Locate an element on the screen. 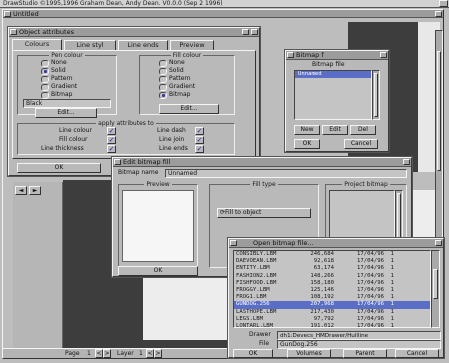  bitmap-files-depth-icon is located at coordinates (383, 55).